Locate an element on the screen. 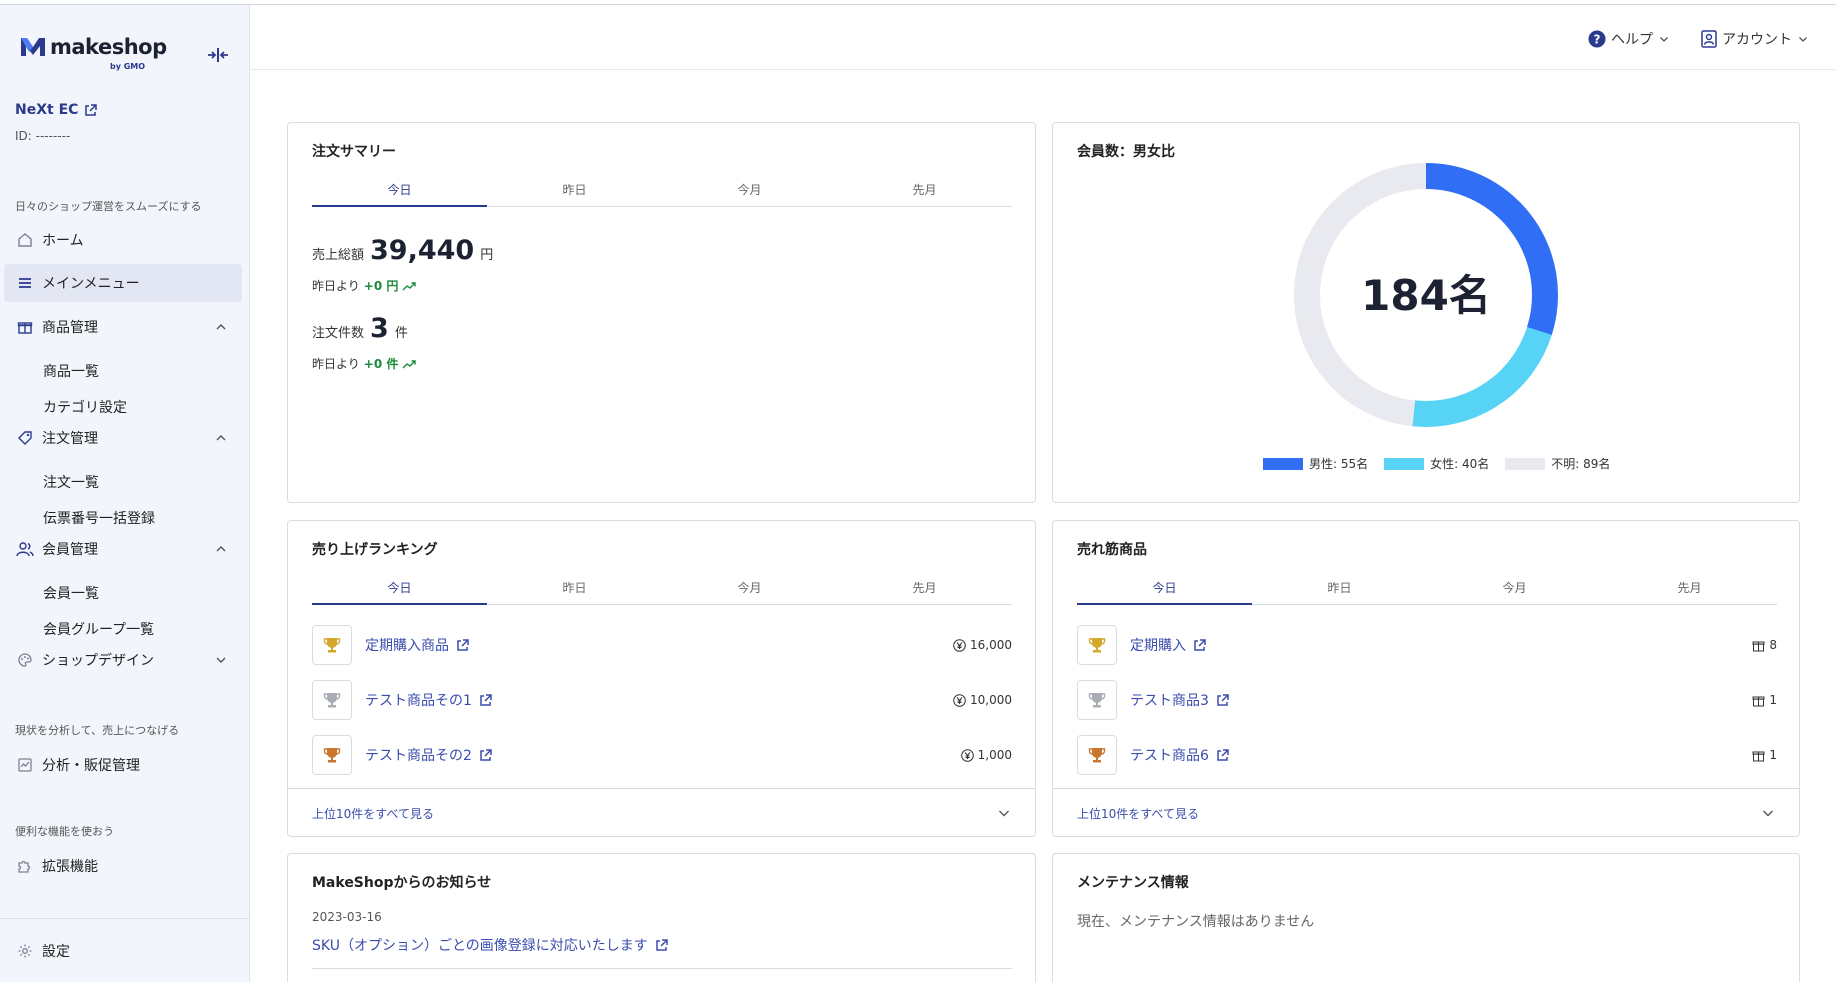  gift-icon is located at coordinates (1758, 701).